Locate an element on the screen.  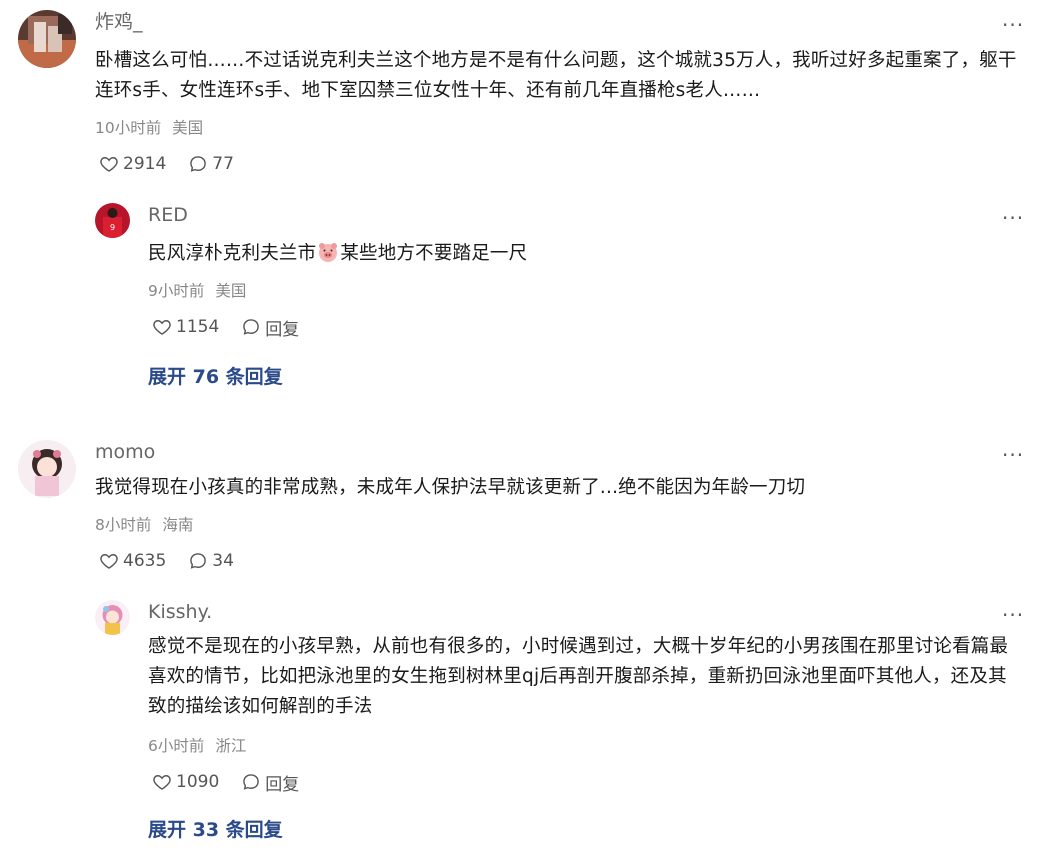
reply-time: 6小时前 is located at coordinates (176, 746).